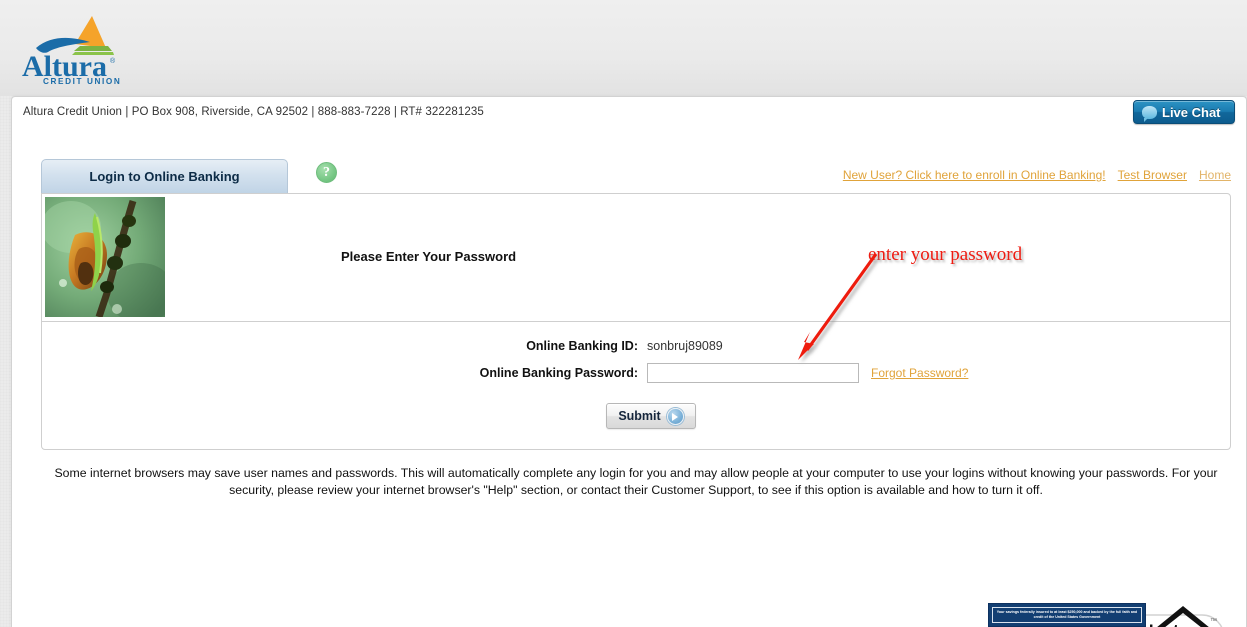  Describe the element at coordinates (582, 346) in the screenshot. I see `online-banking-id-label: Online Banking ID:` at that location.